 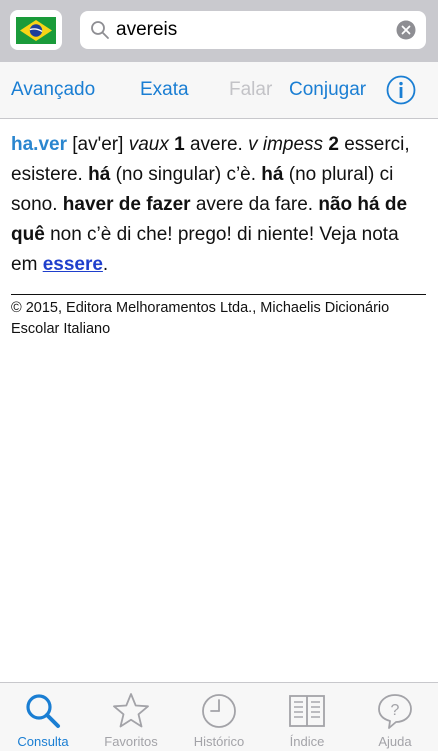 What do you see at coordinates (216, 144) in the screenshot?
I see `entry-translation: avere.` at bounding box center [216, 144].